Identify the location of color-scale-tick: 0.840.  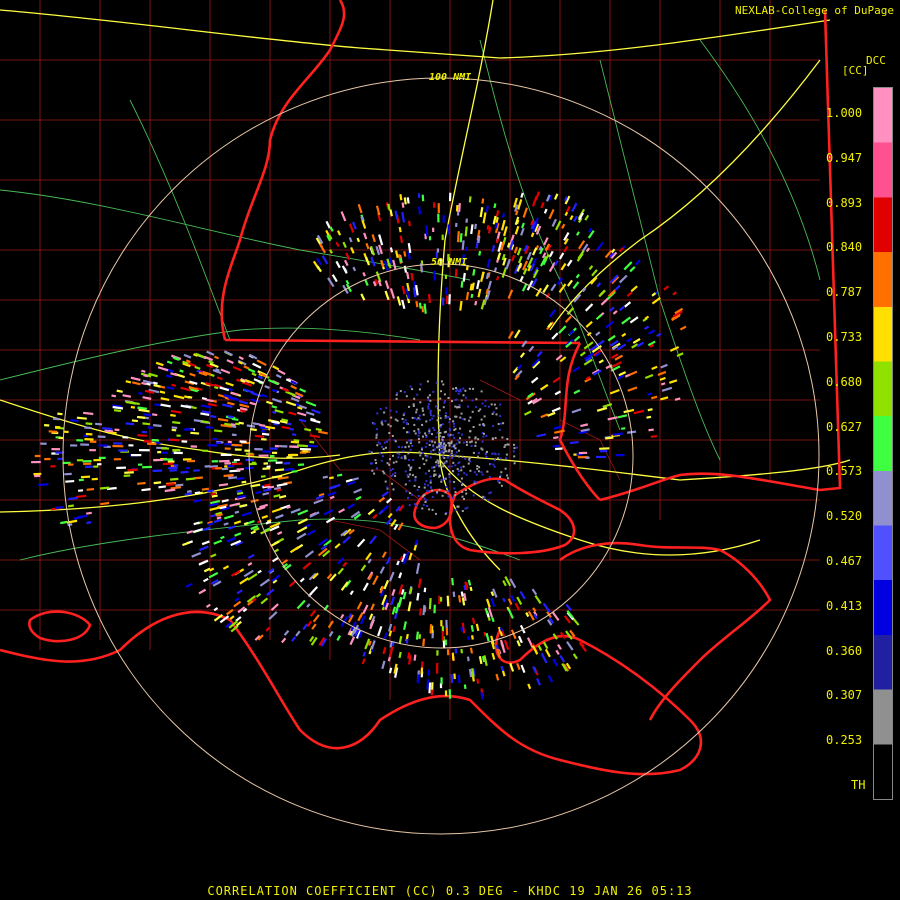
(844, 247).